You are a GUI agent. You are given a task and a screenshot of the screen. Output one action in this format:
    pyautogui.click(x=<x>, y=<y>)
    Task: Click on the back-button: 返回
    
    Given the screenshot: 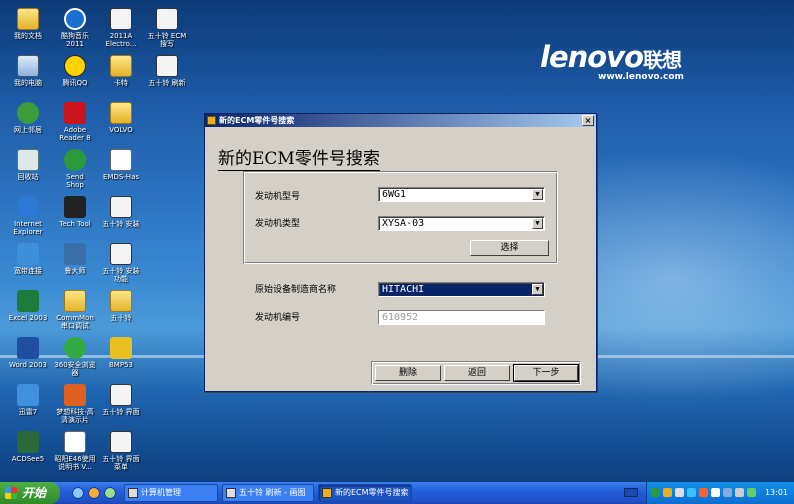 What is the action you would take?
    pyautogui.click(x=477, y=373)
    